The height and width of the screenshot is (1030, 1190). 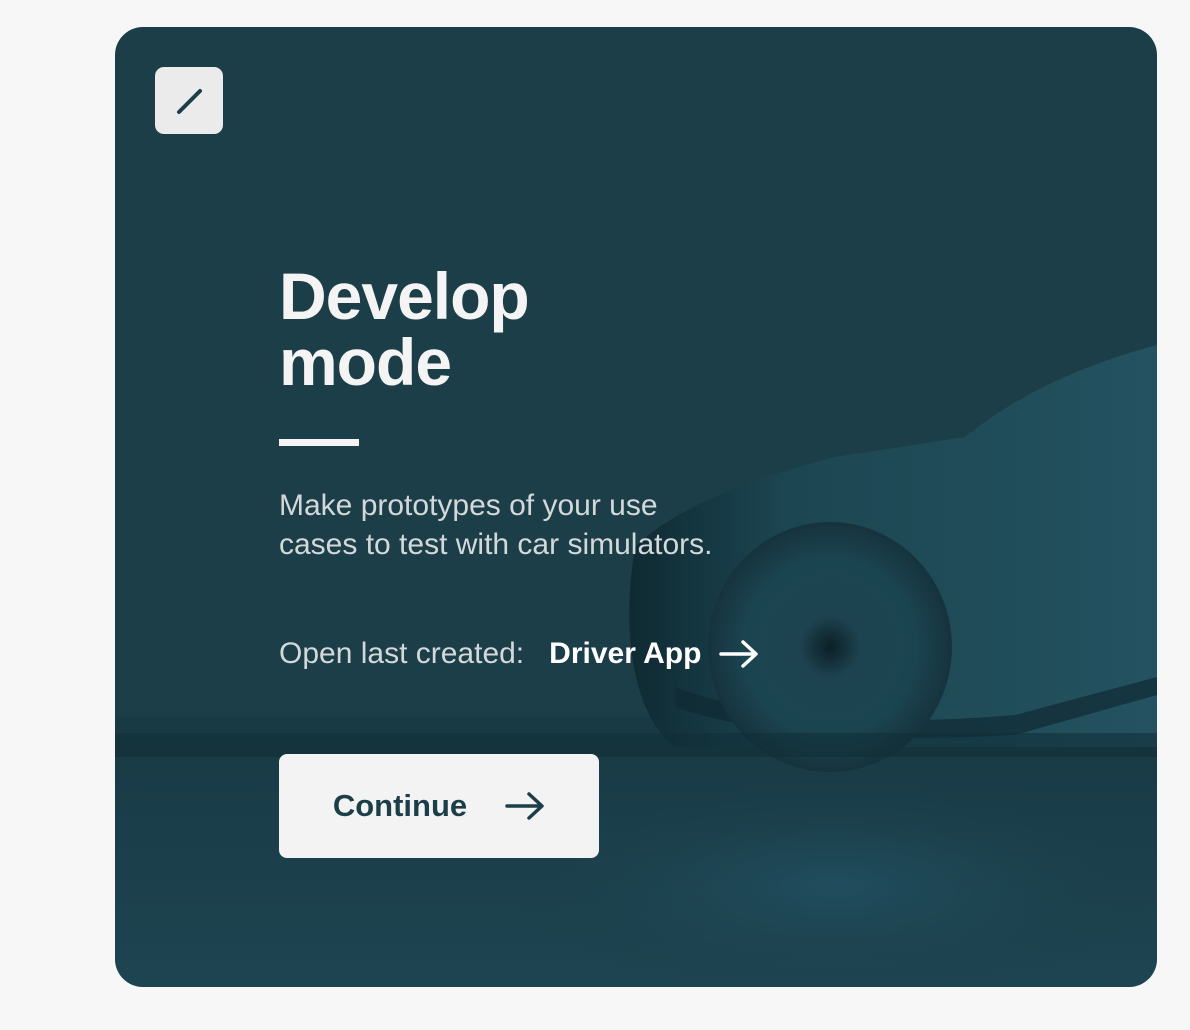 I want to click on last-created-label: Open last created:, so click(x=402, y=653).